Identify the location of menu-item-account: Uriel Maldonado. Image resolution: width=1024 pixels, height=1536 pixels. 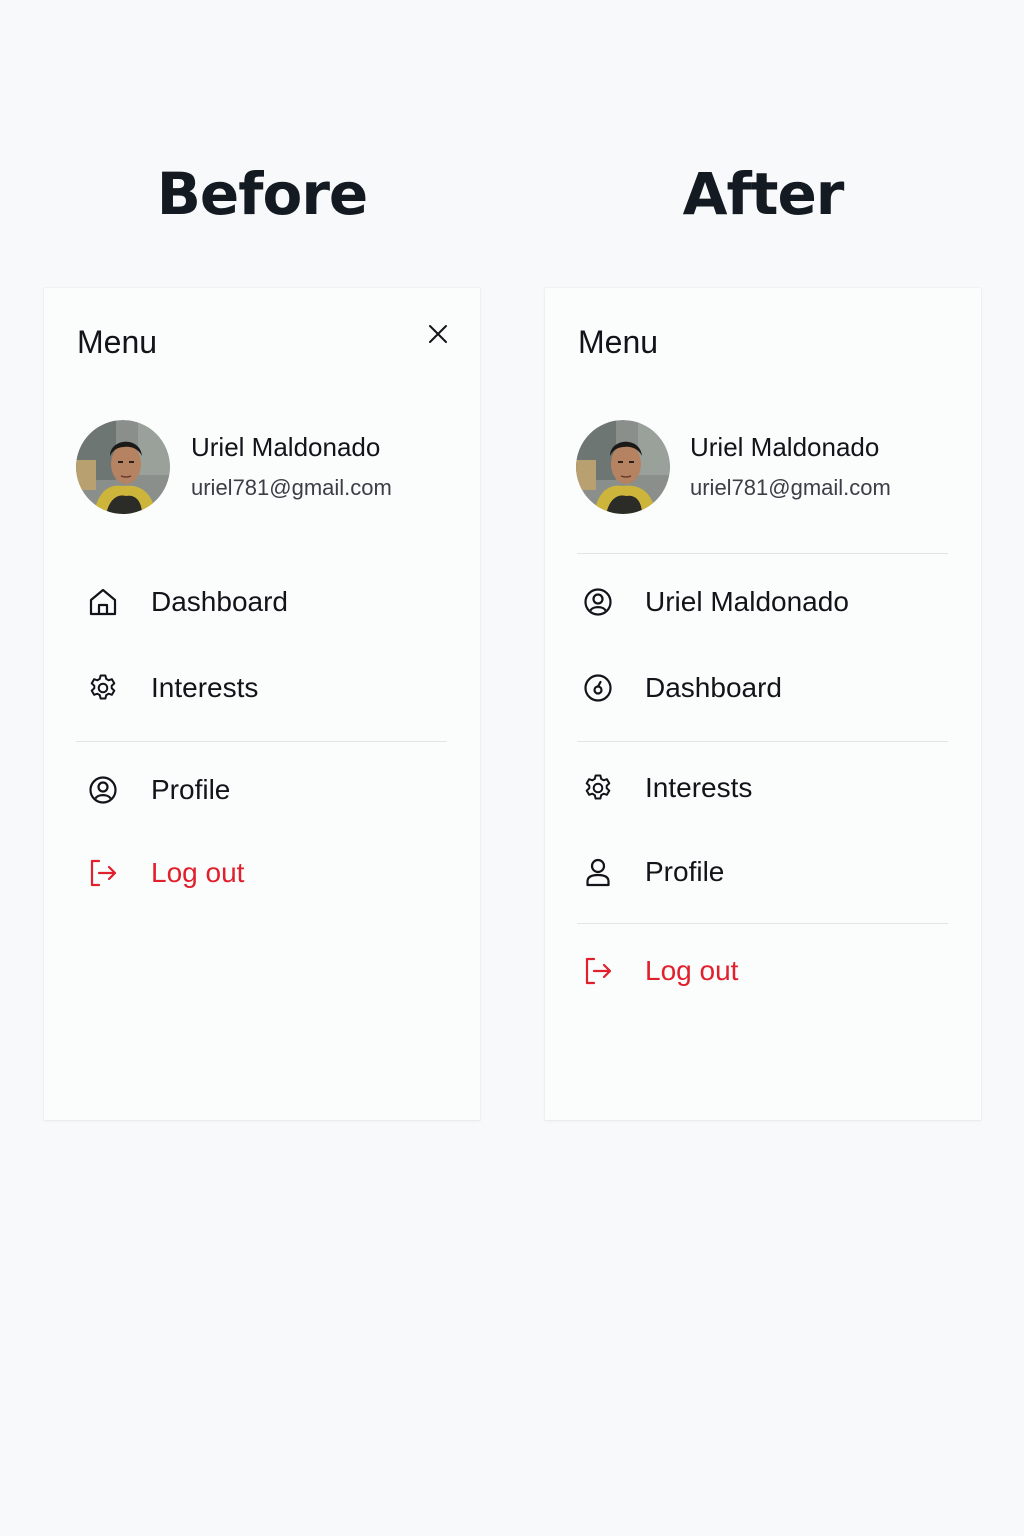
(762, 602).